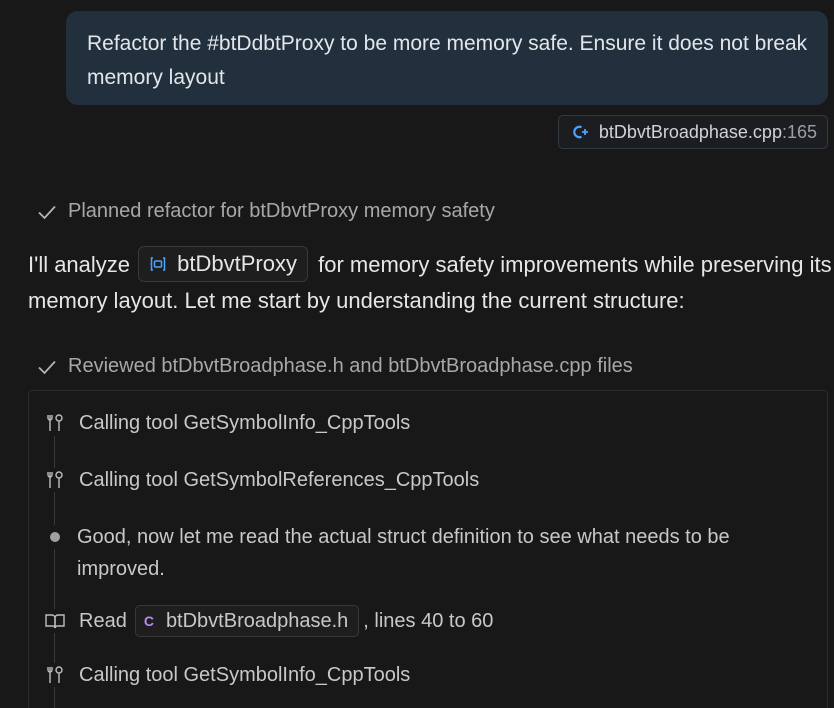 Image resolution: width=834 pixels, height=708 pixels. Describe the element at coordinates (237, 264) in the screenshot. I see `symbol-chip-label: btDbvtProxy` at that location.